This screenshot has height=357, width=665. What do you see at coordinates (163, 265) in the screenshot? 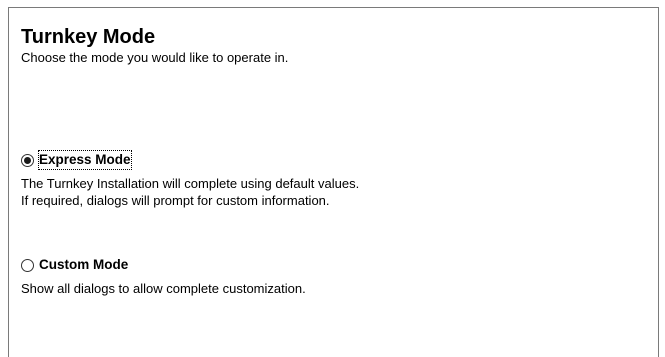
I see `custom-mode-radio-row: Custom Mode` at bounding box center [163, 265].